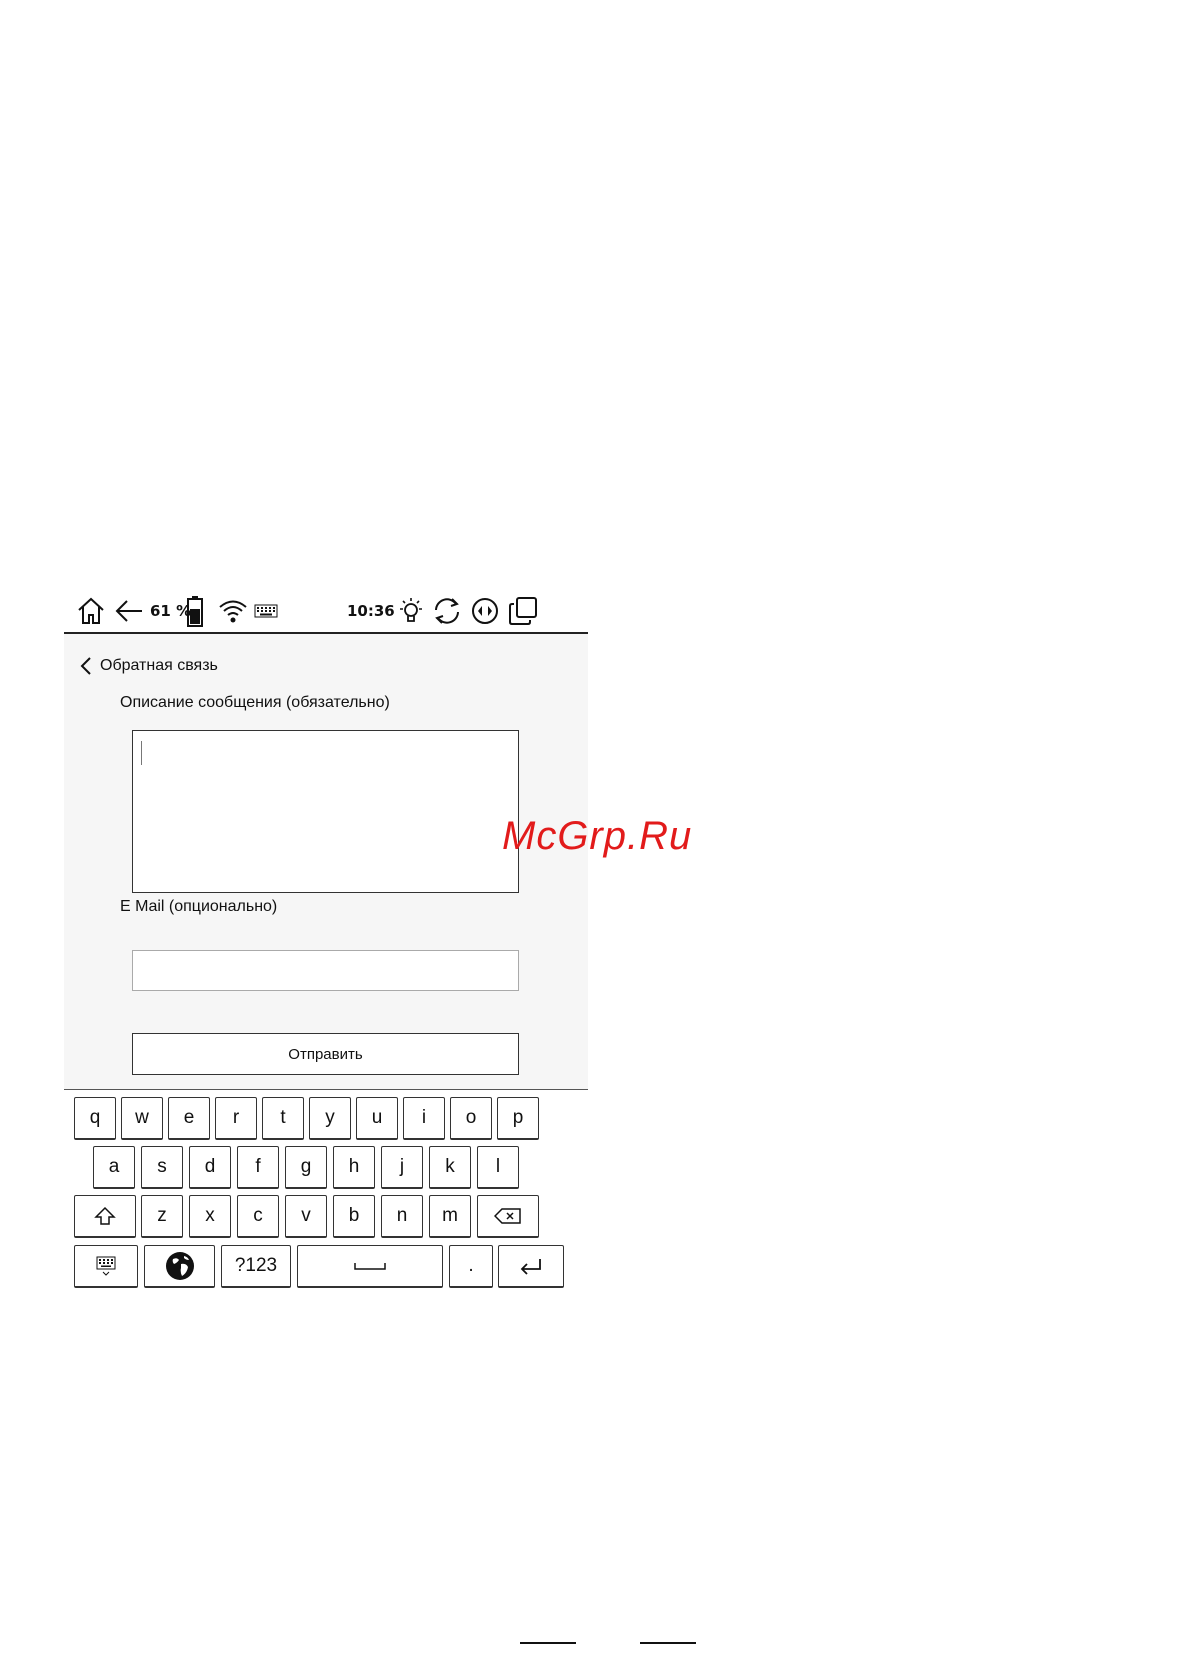  What do you see at coordinates (371, 611) in the screenshot?
I see `clock: 10:36` at bounding box center [371, 611].